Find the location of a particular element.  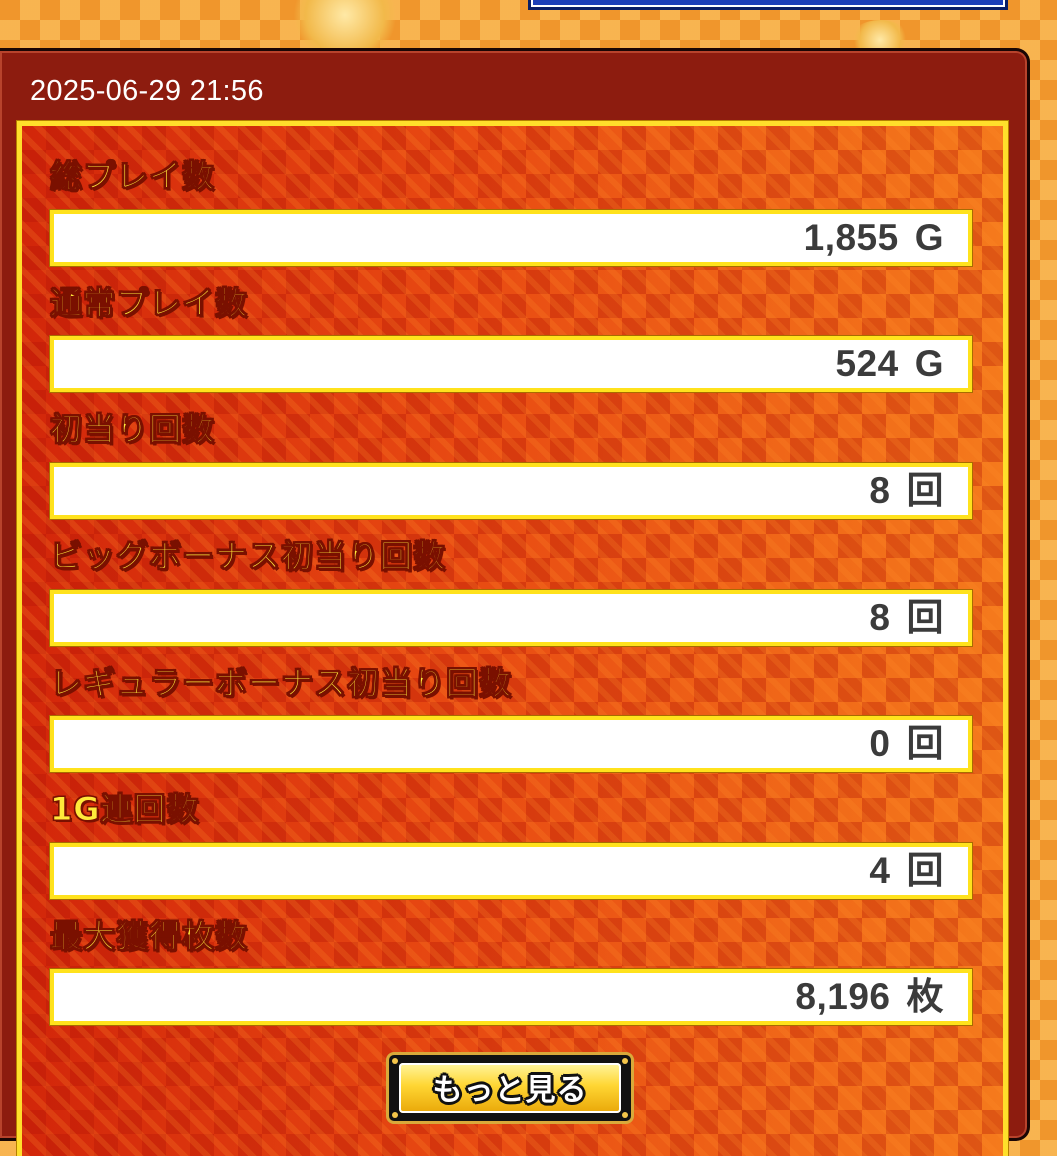

stat-label-first-hit: 初当り回数 is located at coordinates (132, 429).